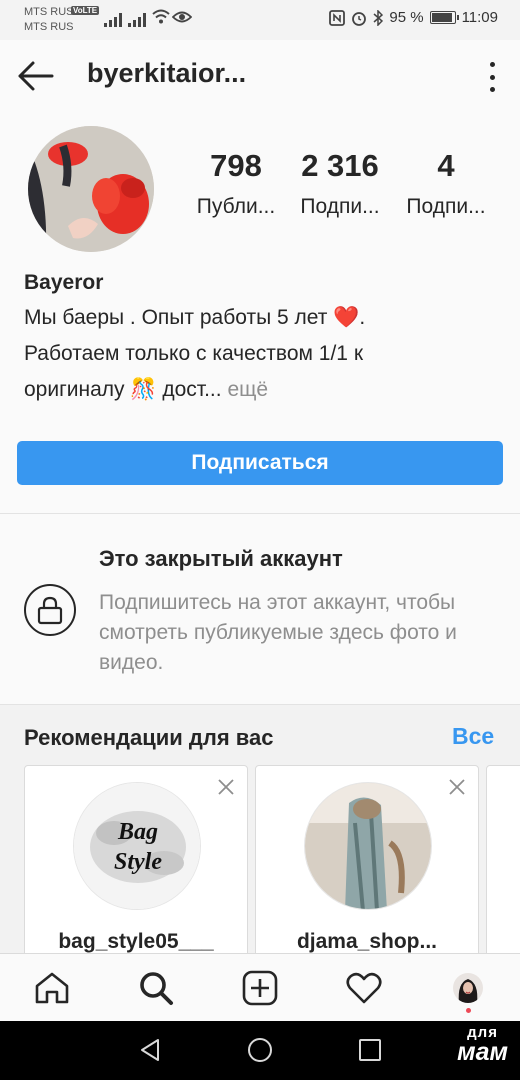 This screenshot has height=1080, width=520. I want to click on stat-value: 2 316, so click(340, 165).